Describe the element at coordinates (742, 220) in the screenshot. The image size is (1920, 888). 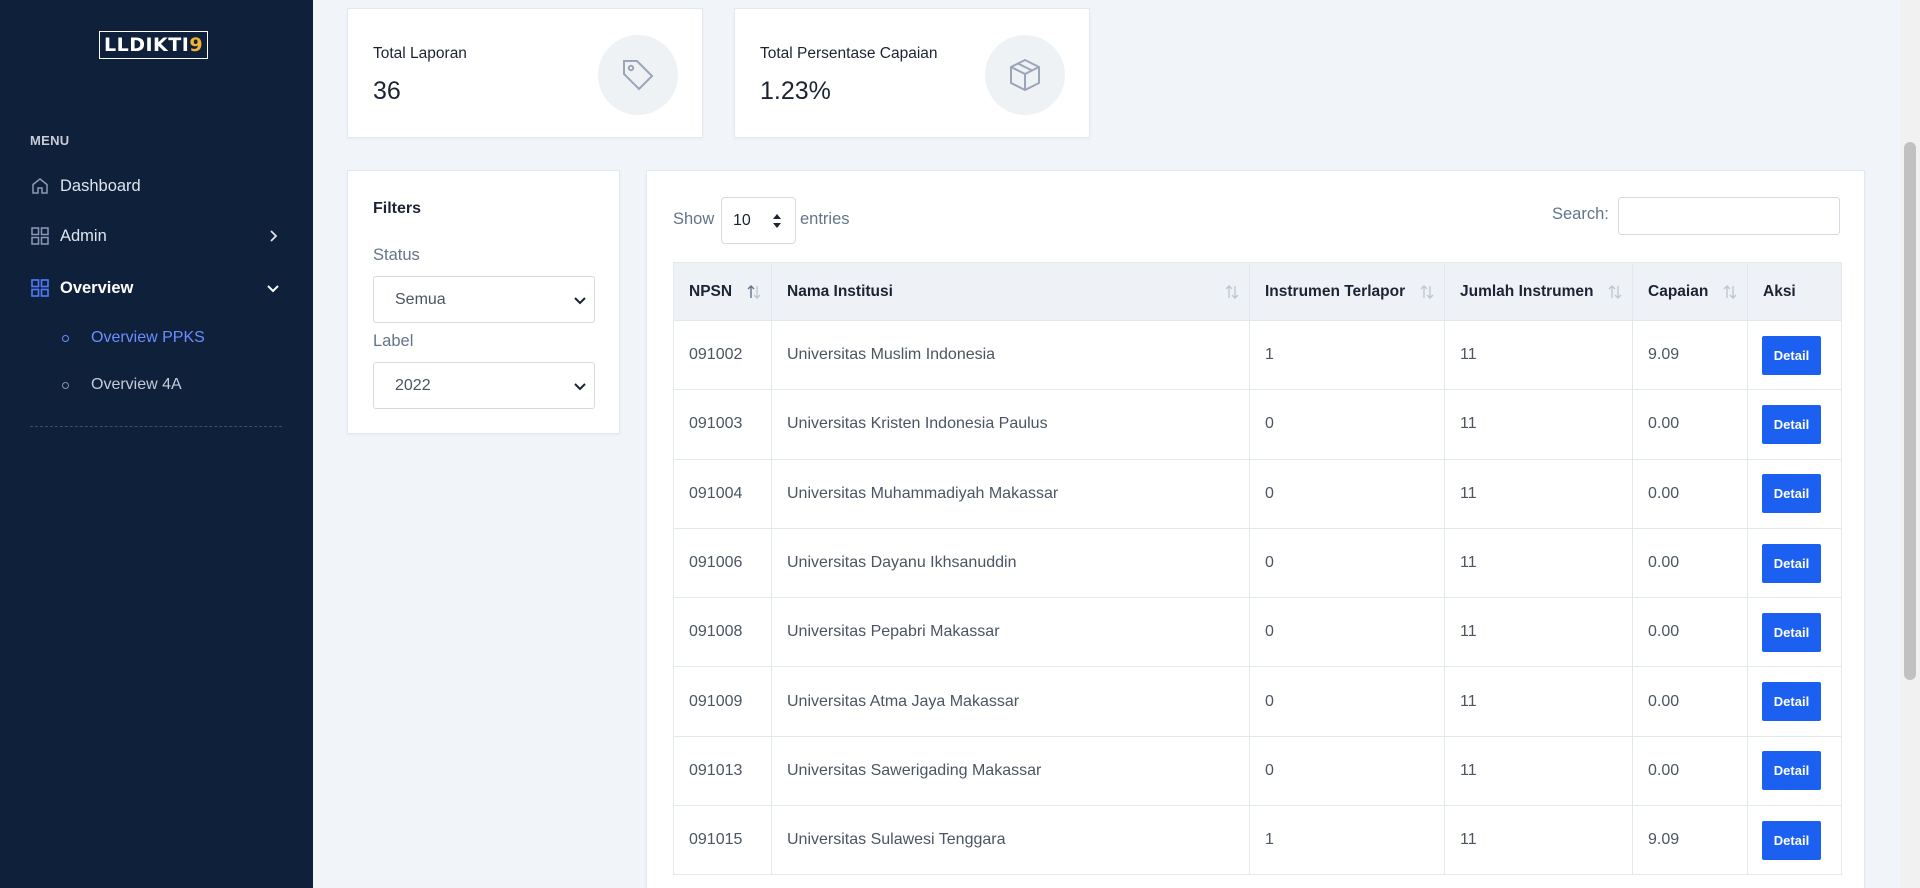
I see `entries-value: 10` at that location.